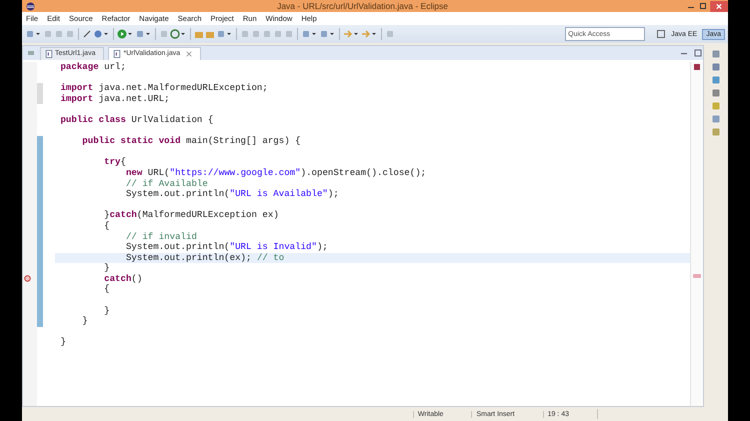  What do you see at coordinates (111, 162) in the screenshot?
I see `code-token: try` at bounding box center [111, 162].